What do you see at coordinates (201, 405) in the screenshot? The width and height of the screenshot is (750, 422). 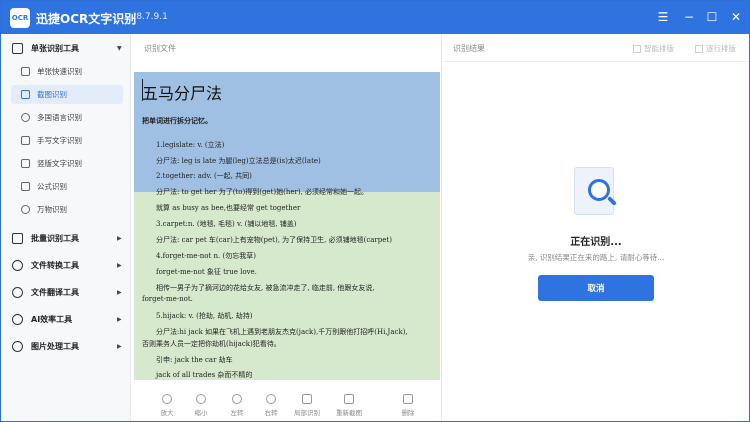 I see `zoom-out-button: 缩小` at bounding box center [201, 405].